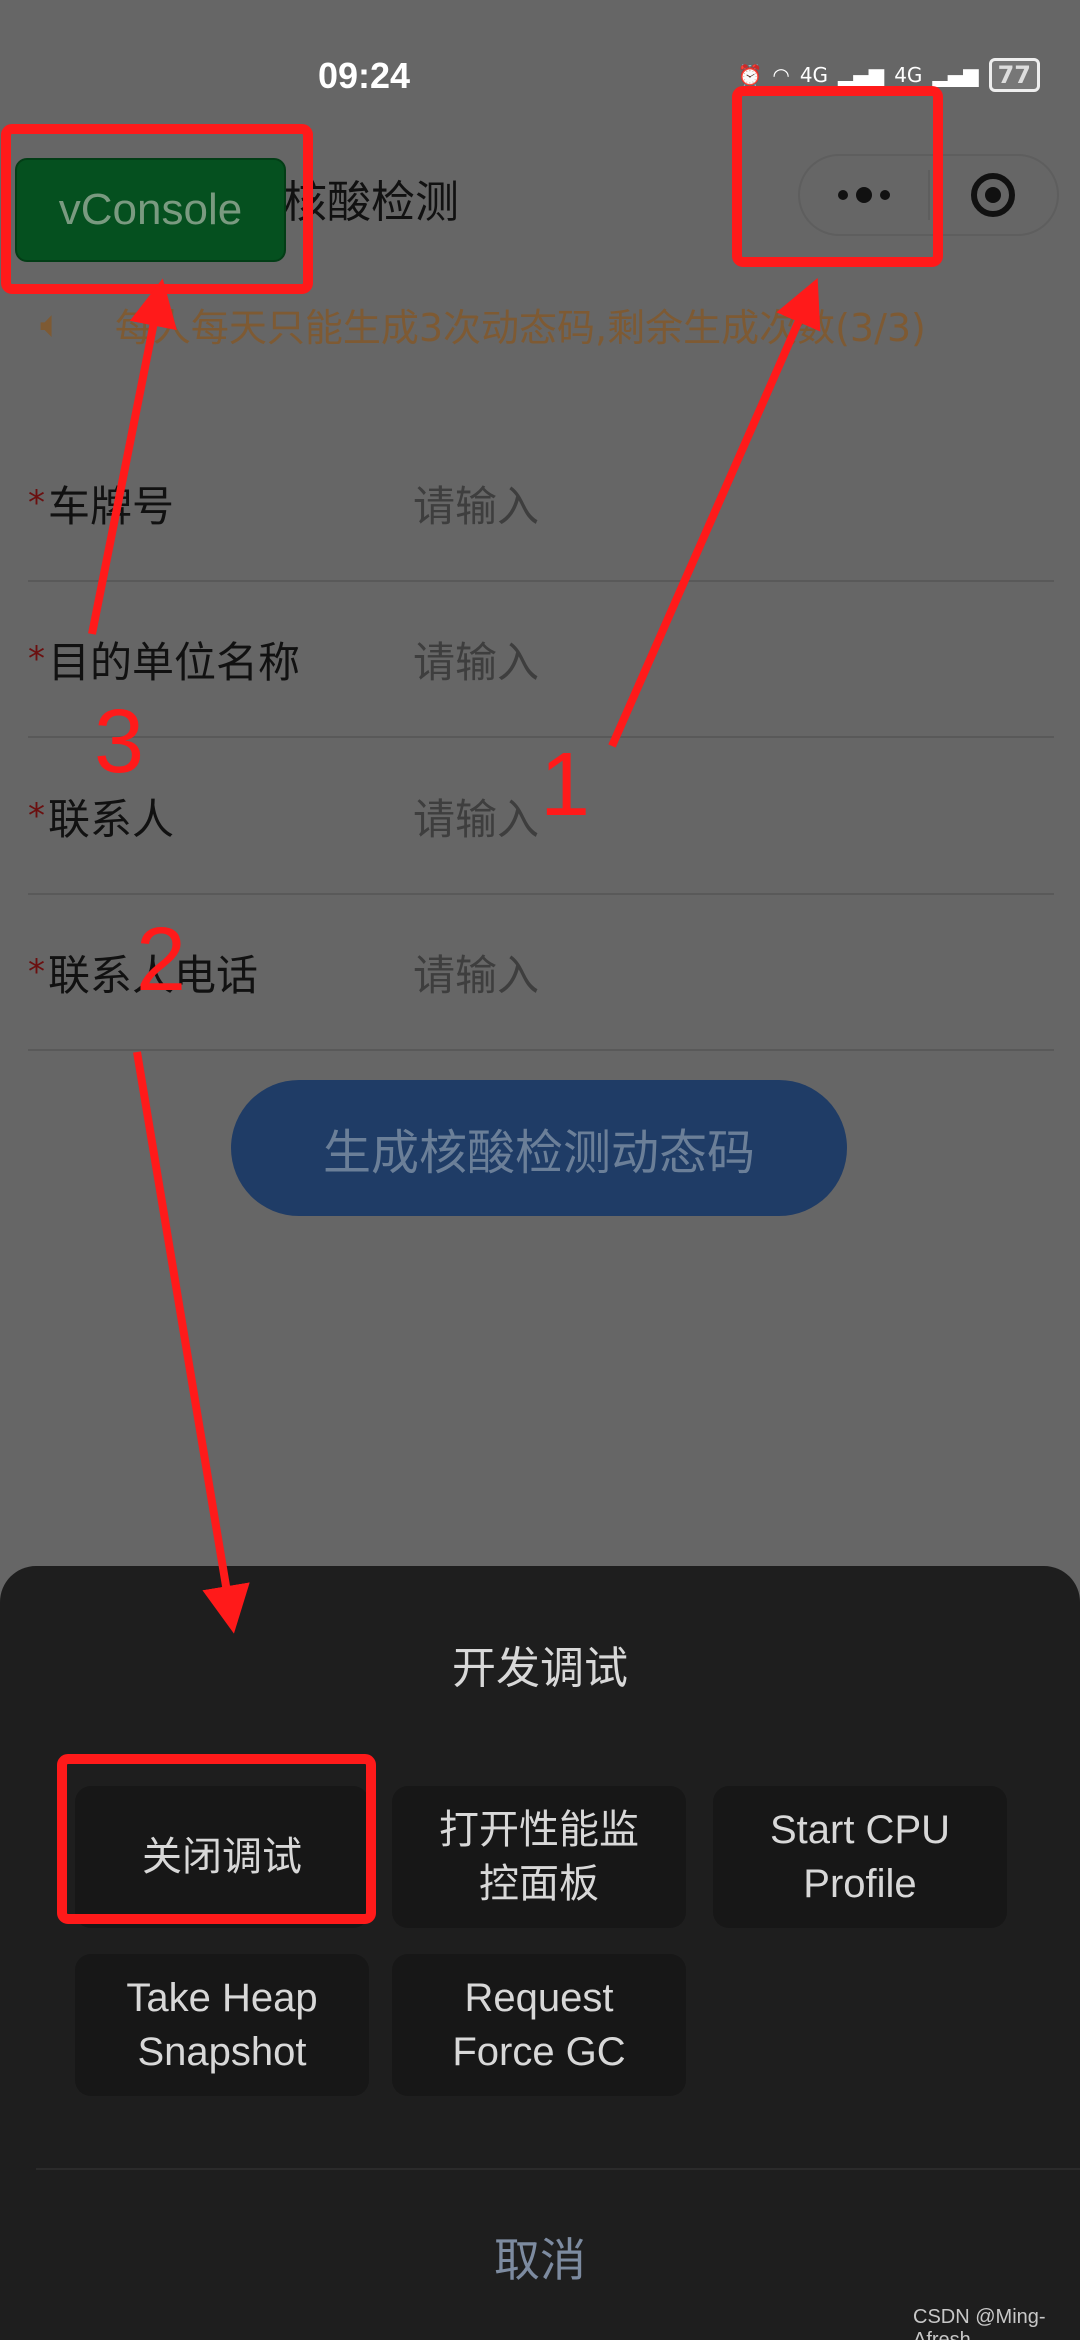 The height and width of the screenshot is (2340, 1080). Describe the element at coordinates (565, 785) in the screenshot. I see `annotation-label: 1` at that location.